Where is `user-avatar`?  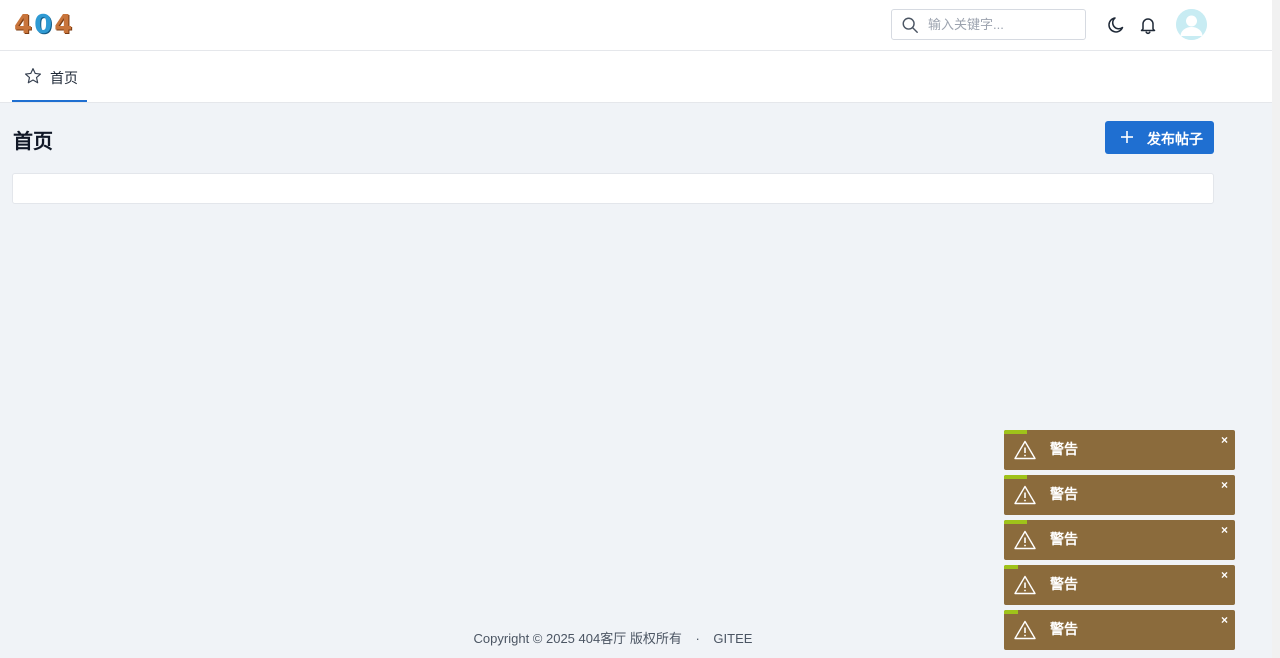 user-avatar is located at coordinates (1191, 24).